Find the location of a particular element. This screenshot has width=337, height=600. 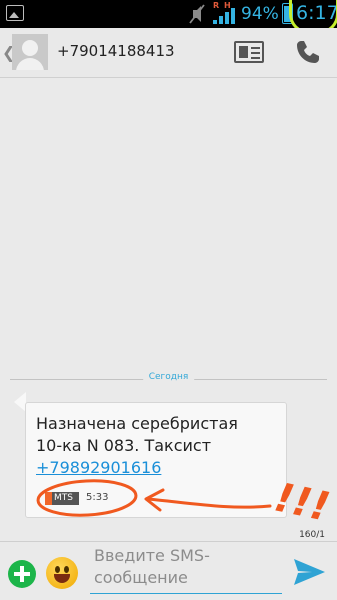

image-notification-icon is located at coordinates (15, 13).